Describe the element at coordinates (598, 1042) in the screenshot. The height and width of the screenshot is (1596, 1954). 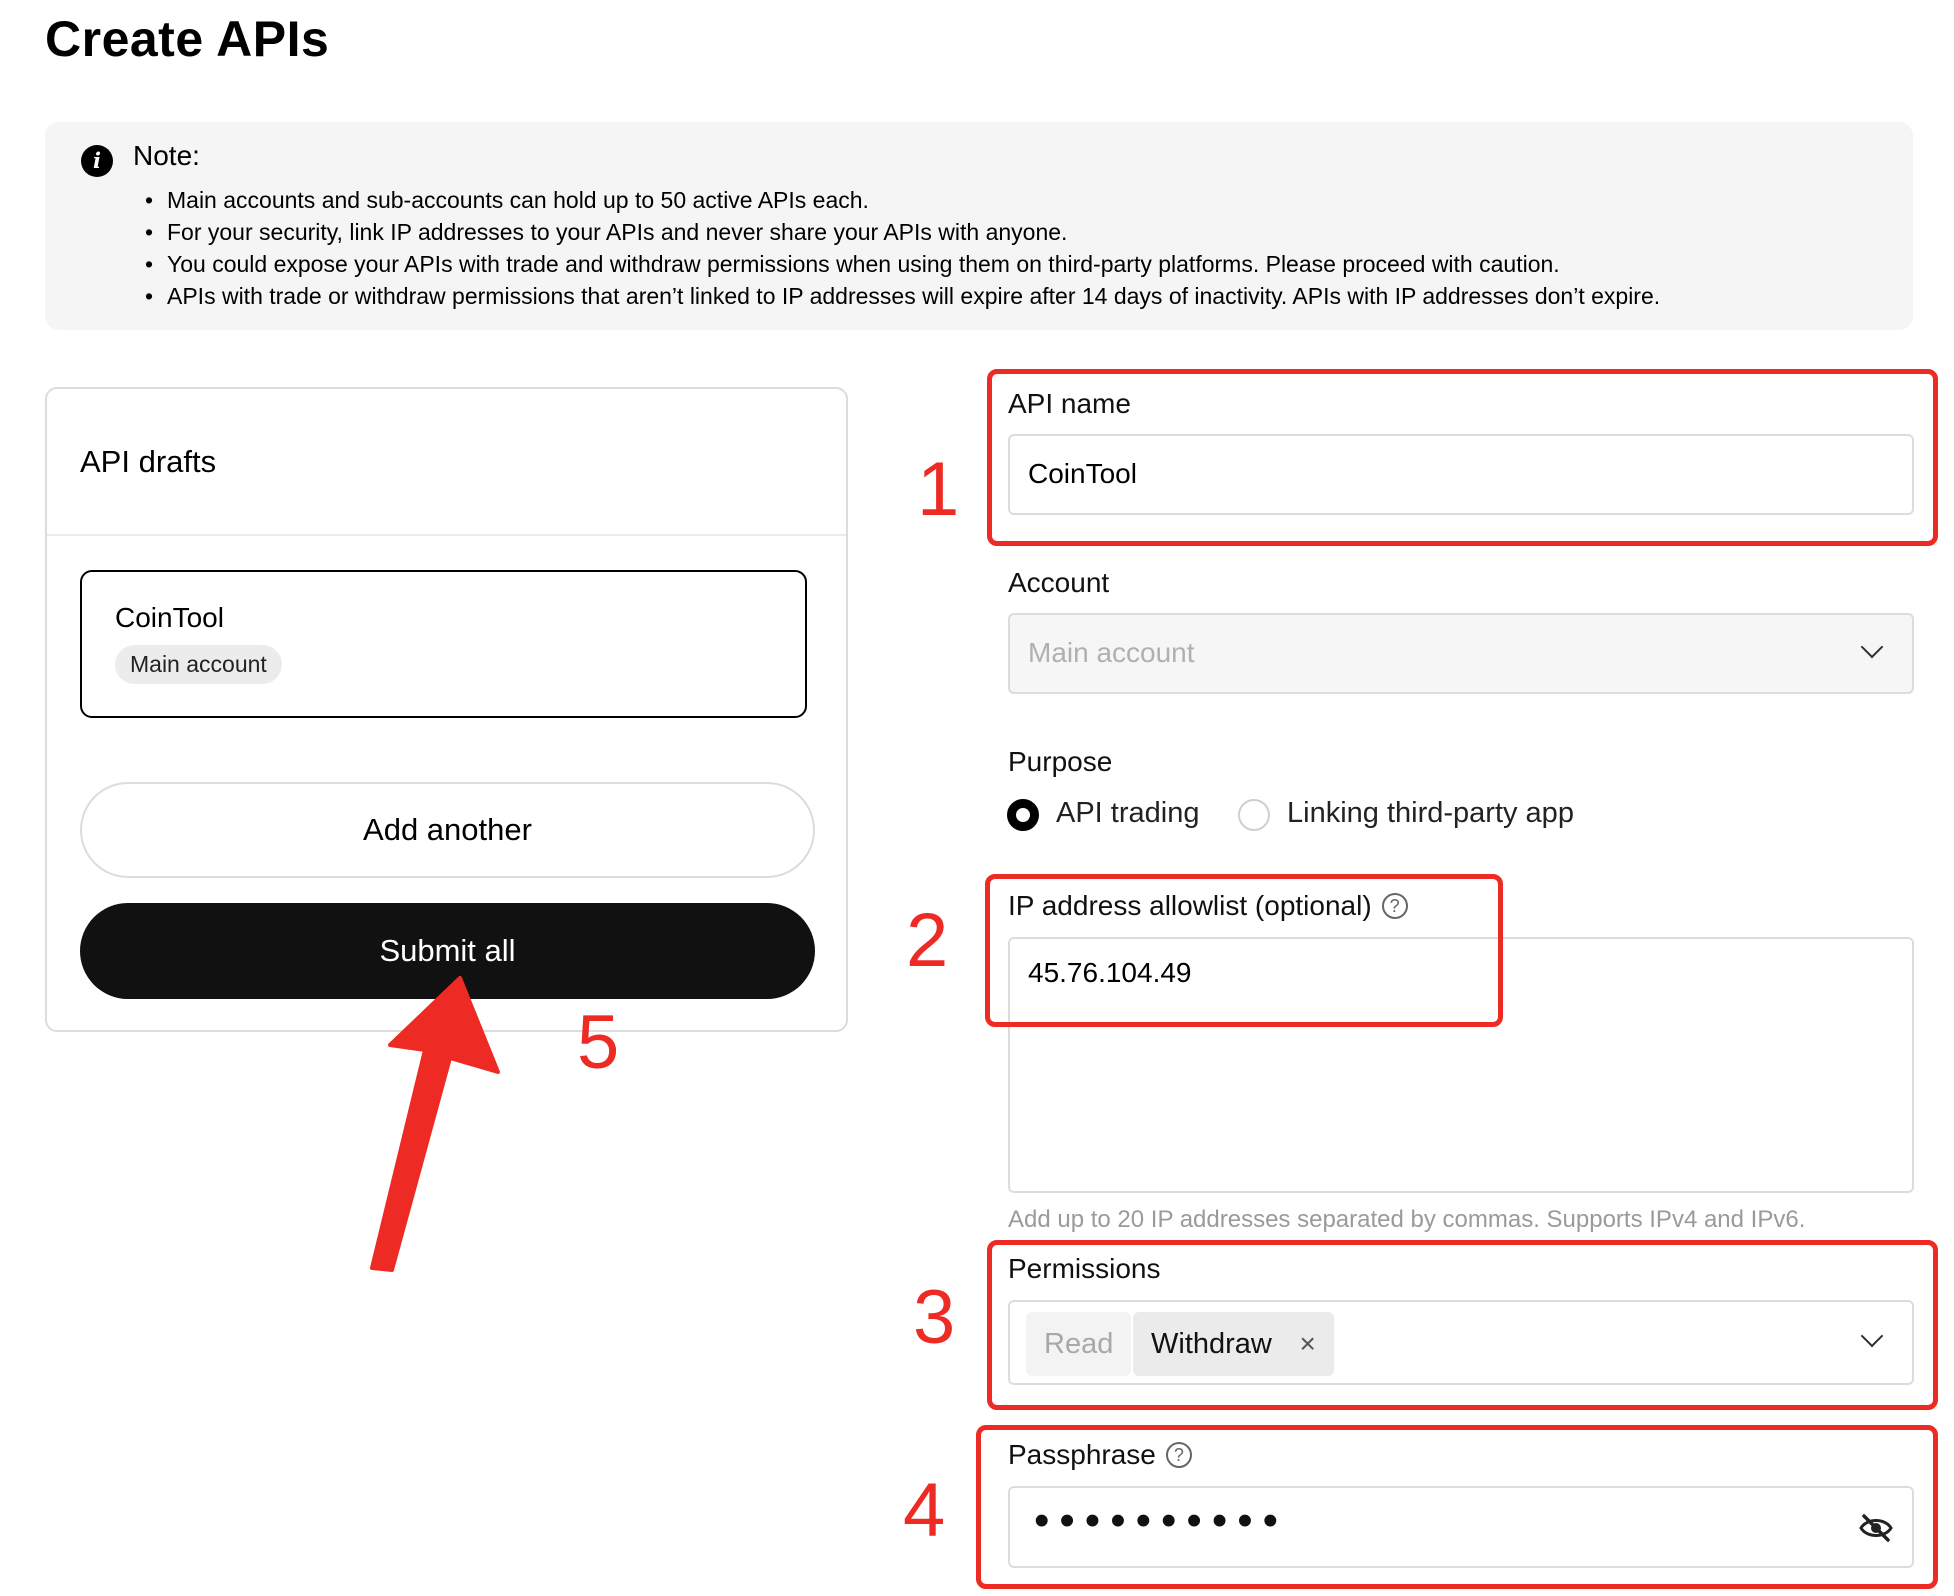
I see `annotation-step-5: 5` at that location.